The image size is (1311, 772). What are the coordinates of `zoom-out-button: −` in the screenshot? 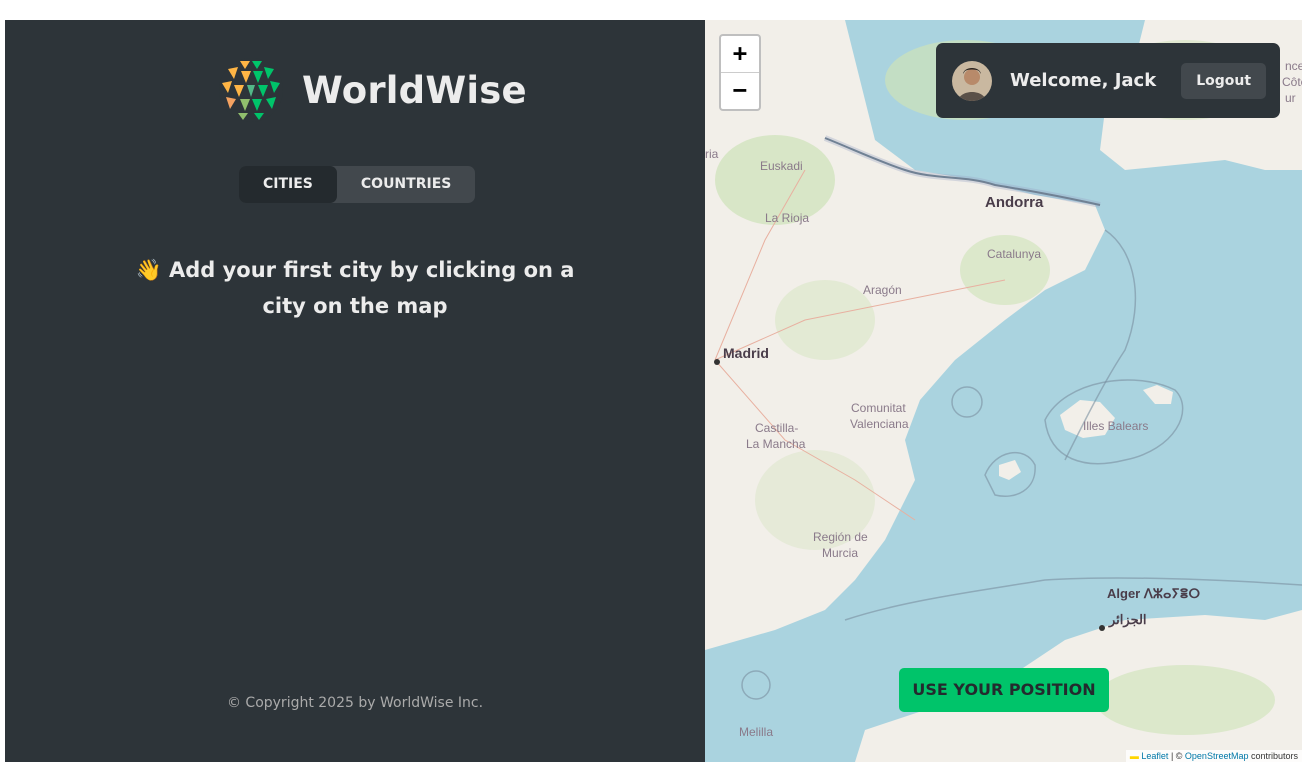 It's located at (740, 90).